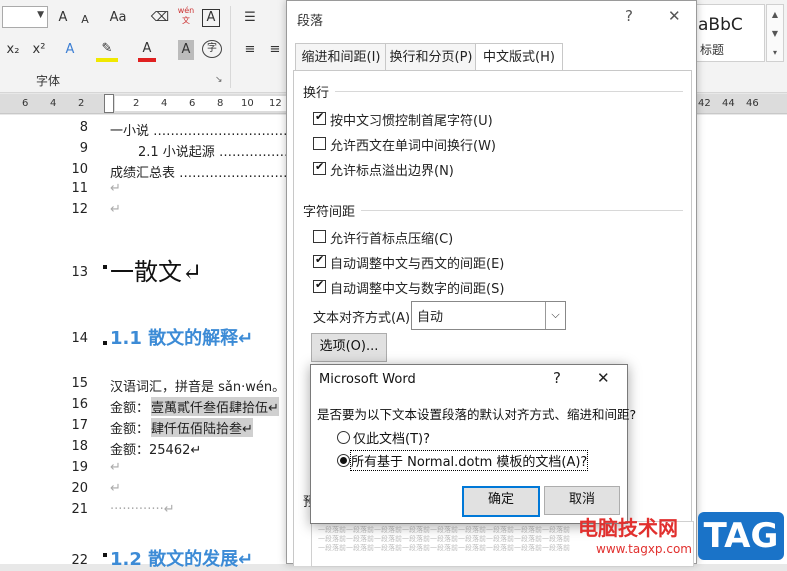  I want to click on ruler-tick: 44, so click(728, 103).